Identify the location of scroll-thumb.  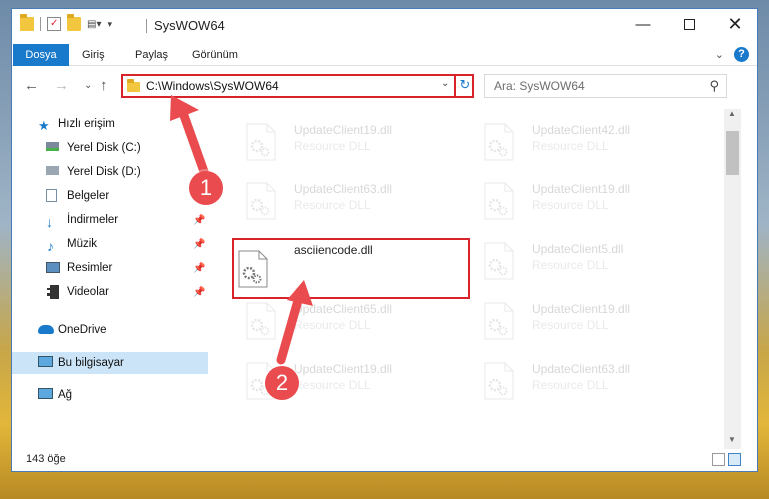
(732, 153).